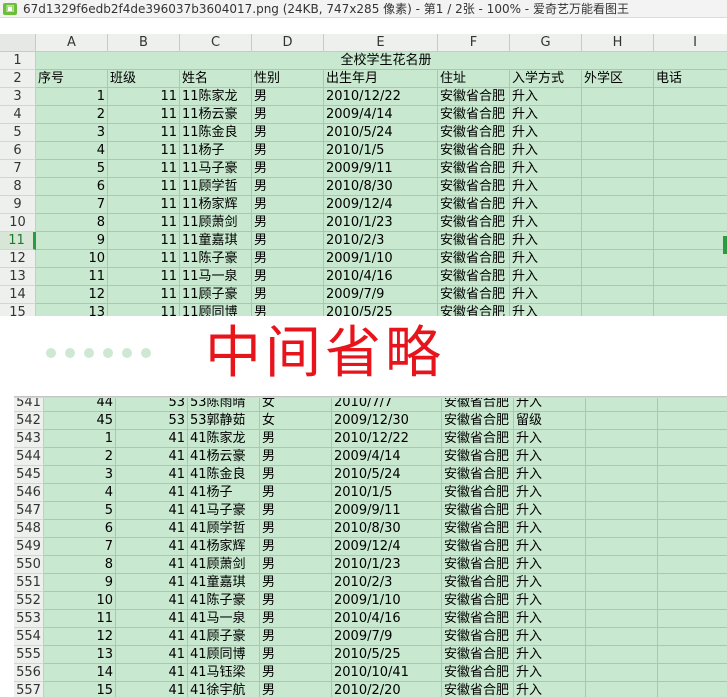 Image resolution: width=727 pixels, height=697 pixels. Describe the element at coordinates (224, 547) in the screenshot. I see `cell-name: 41杨家辉` at that location.